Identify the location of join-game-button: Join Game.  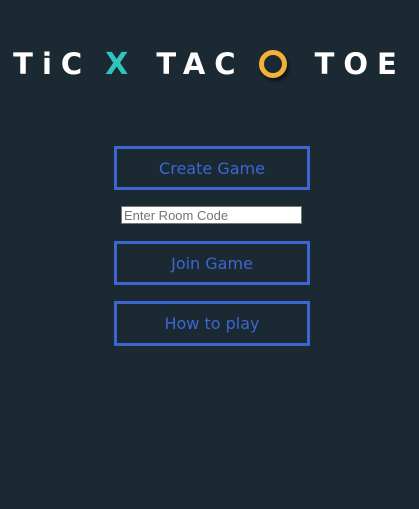
(212, 263).